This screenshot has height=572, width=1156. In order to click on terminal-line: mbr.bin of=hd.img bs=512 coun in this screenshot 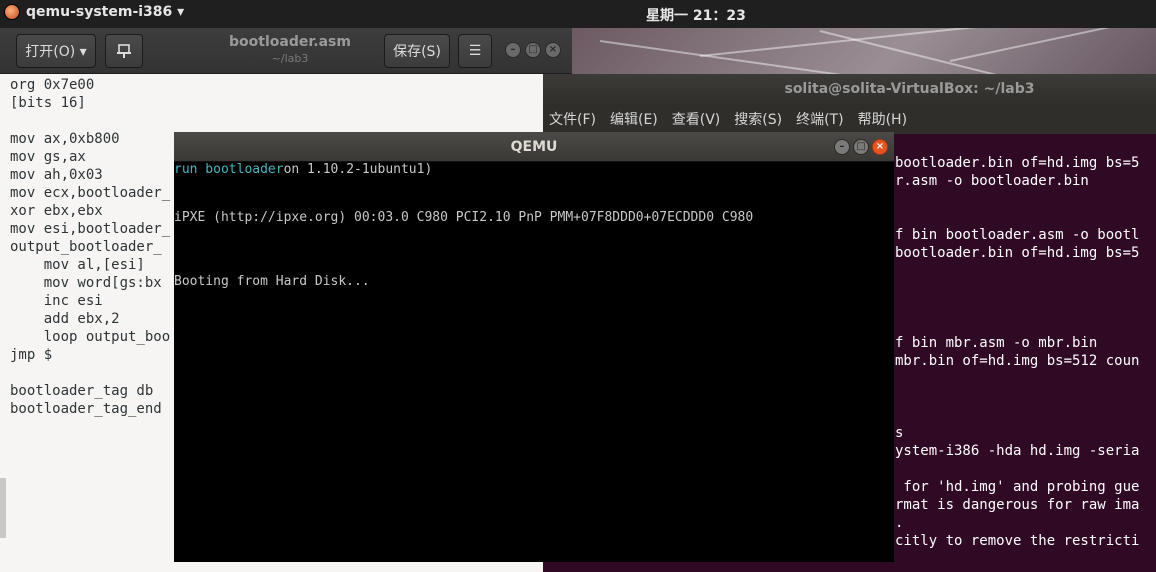, I will do `click(1017, 361)`.